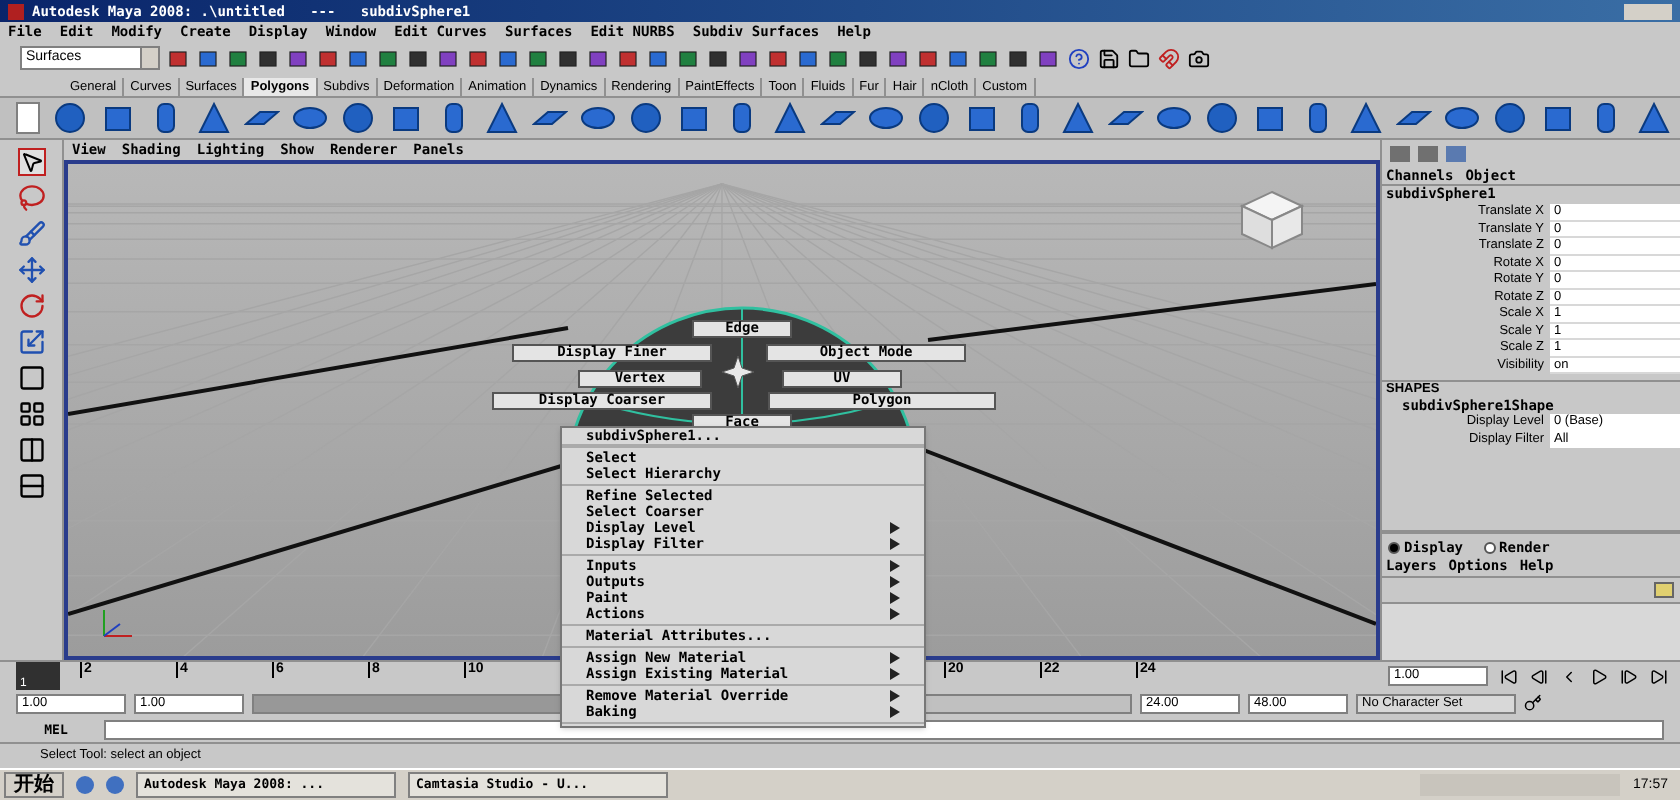  What do you see at coordinates (31, 270) in the screenshot?
I see `move-tool-icon` at bounding box center [31, 270].